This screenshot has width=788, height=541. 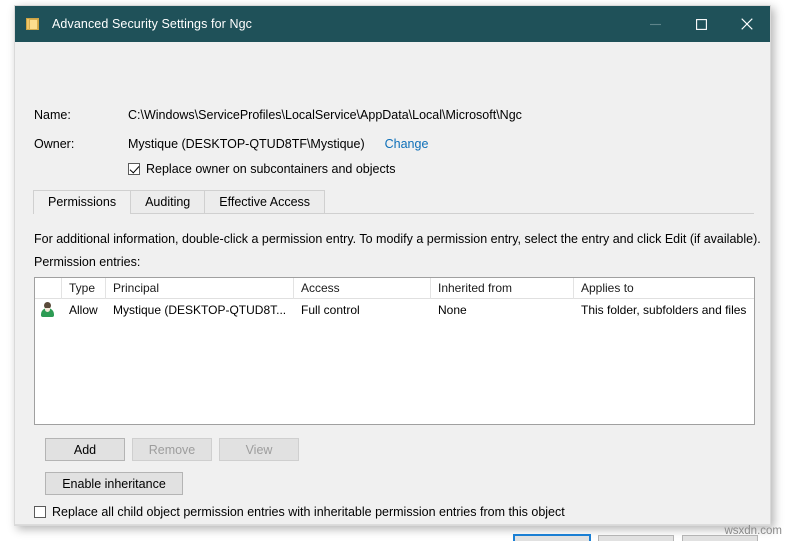 I want to click on tab-auditing: Auditing, so click(x=168, y=201).